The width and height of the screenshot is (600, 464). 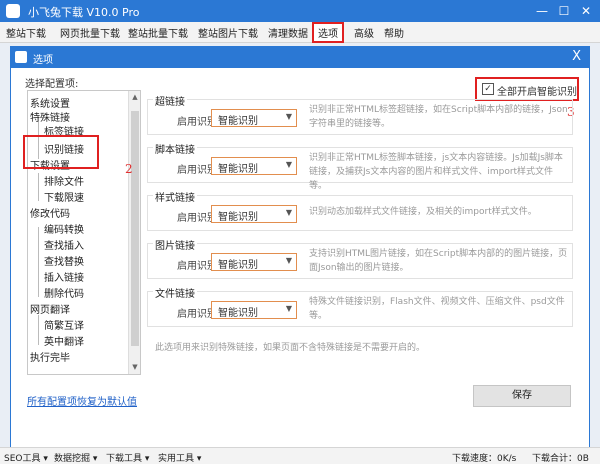 I want to click on menu-bar: 整站下载 网页批量下载 整站批量下载 整站图片下载 清理数据 选项 高级 帮助, so click(x=300, y=32).